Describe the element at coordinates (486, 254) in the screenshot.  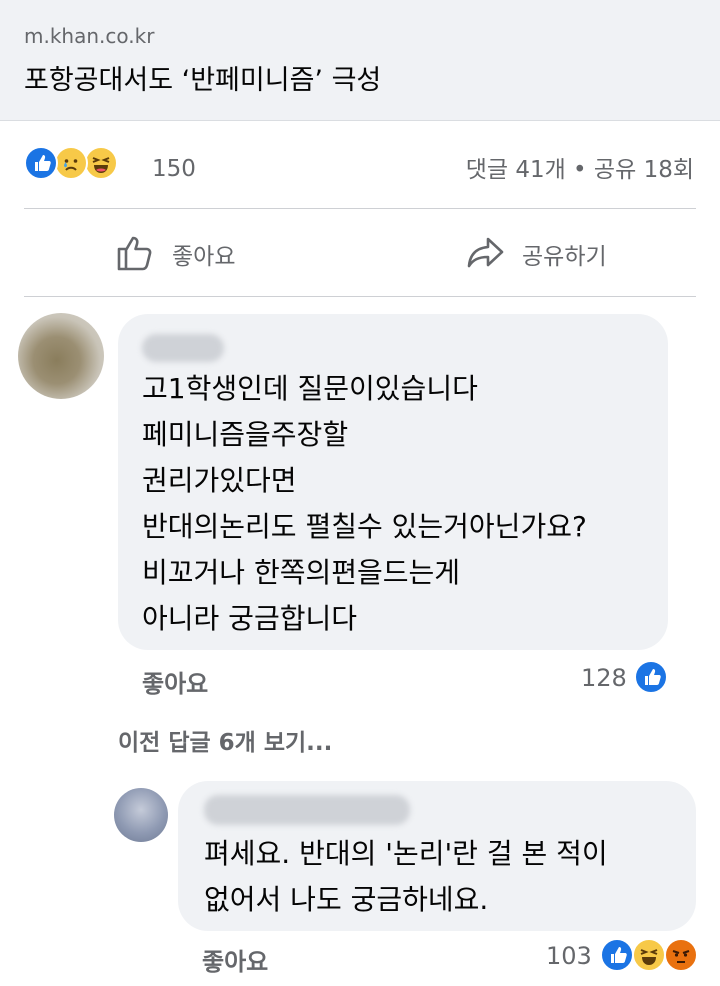
I see `share-arrow-icon` at that location.